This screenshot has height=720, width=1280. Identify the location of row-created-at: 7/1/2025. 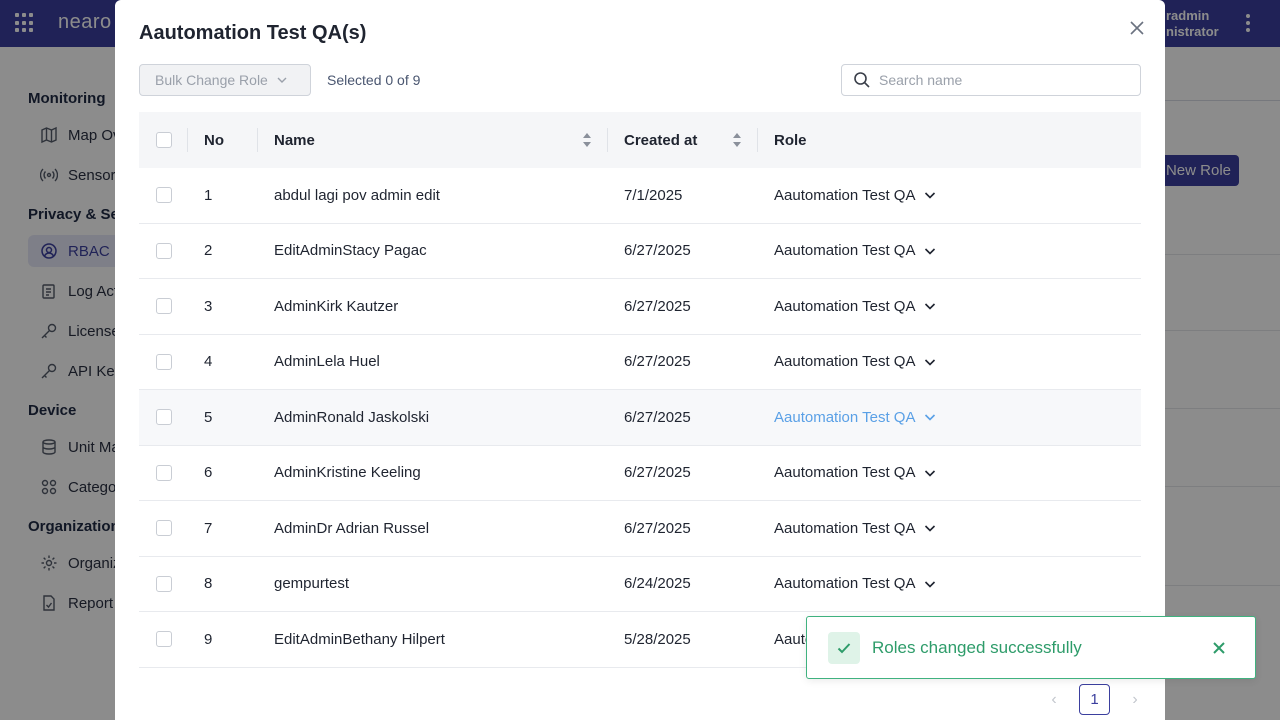
(653, 195).